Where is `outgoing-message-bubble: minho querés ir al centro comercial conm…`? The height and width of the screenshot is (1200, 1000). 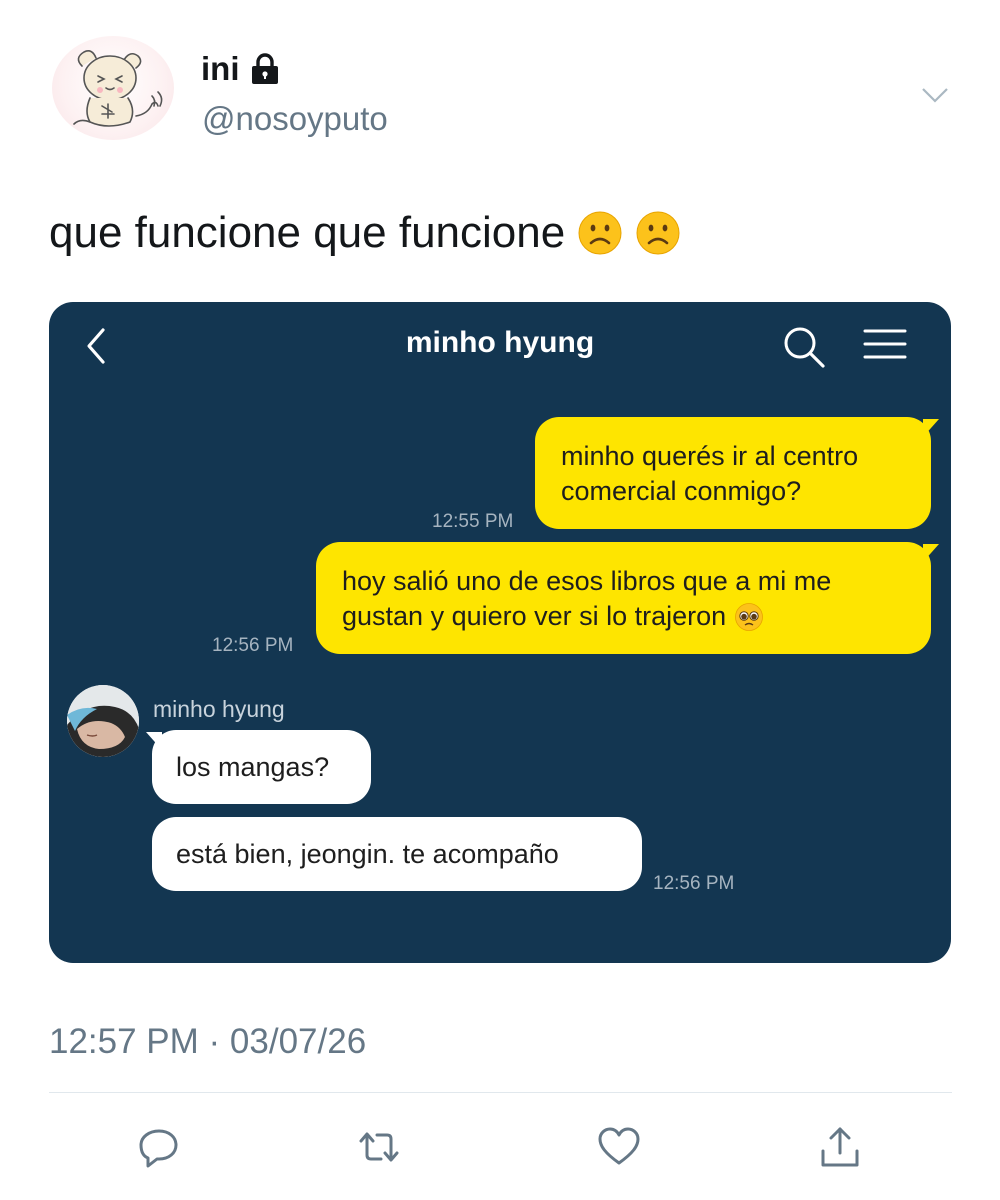 outgoing-message-bubble: minho querés ir al centro comercial conm… is located at coordinates (733, 473).